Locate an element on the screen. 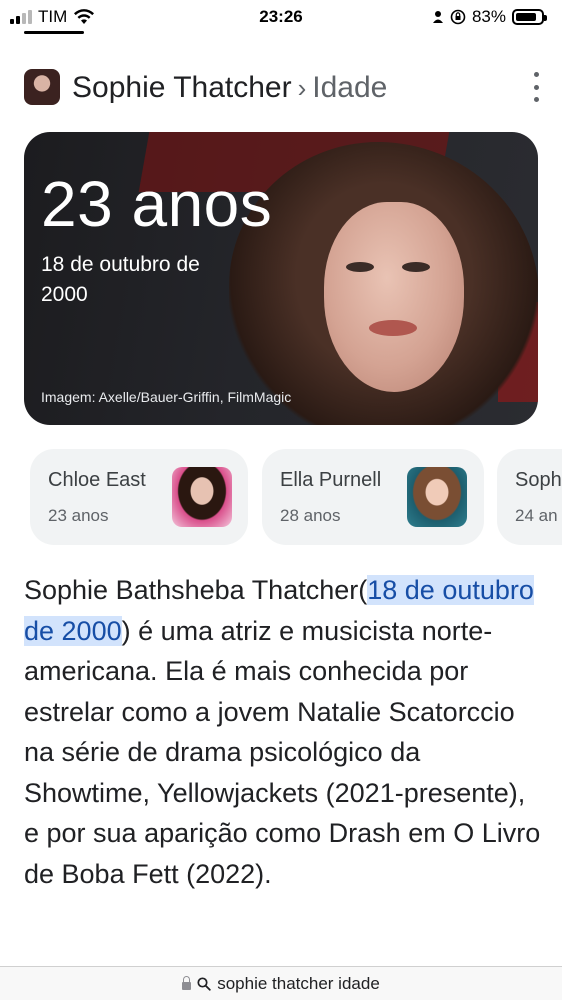  age-value: 23 anos is located at coordinates (157, 204).